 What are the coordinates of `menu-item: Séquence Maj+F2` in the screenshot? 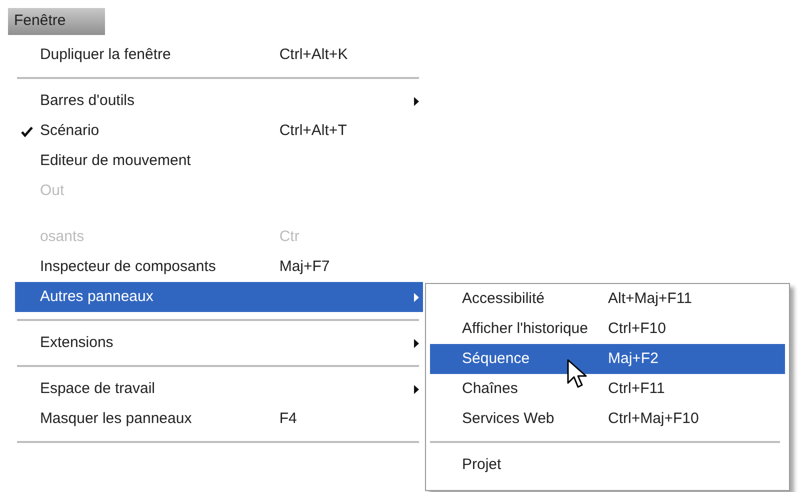 It's located at (607, 359).